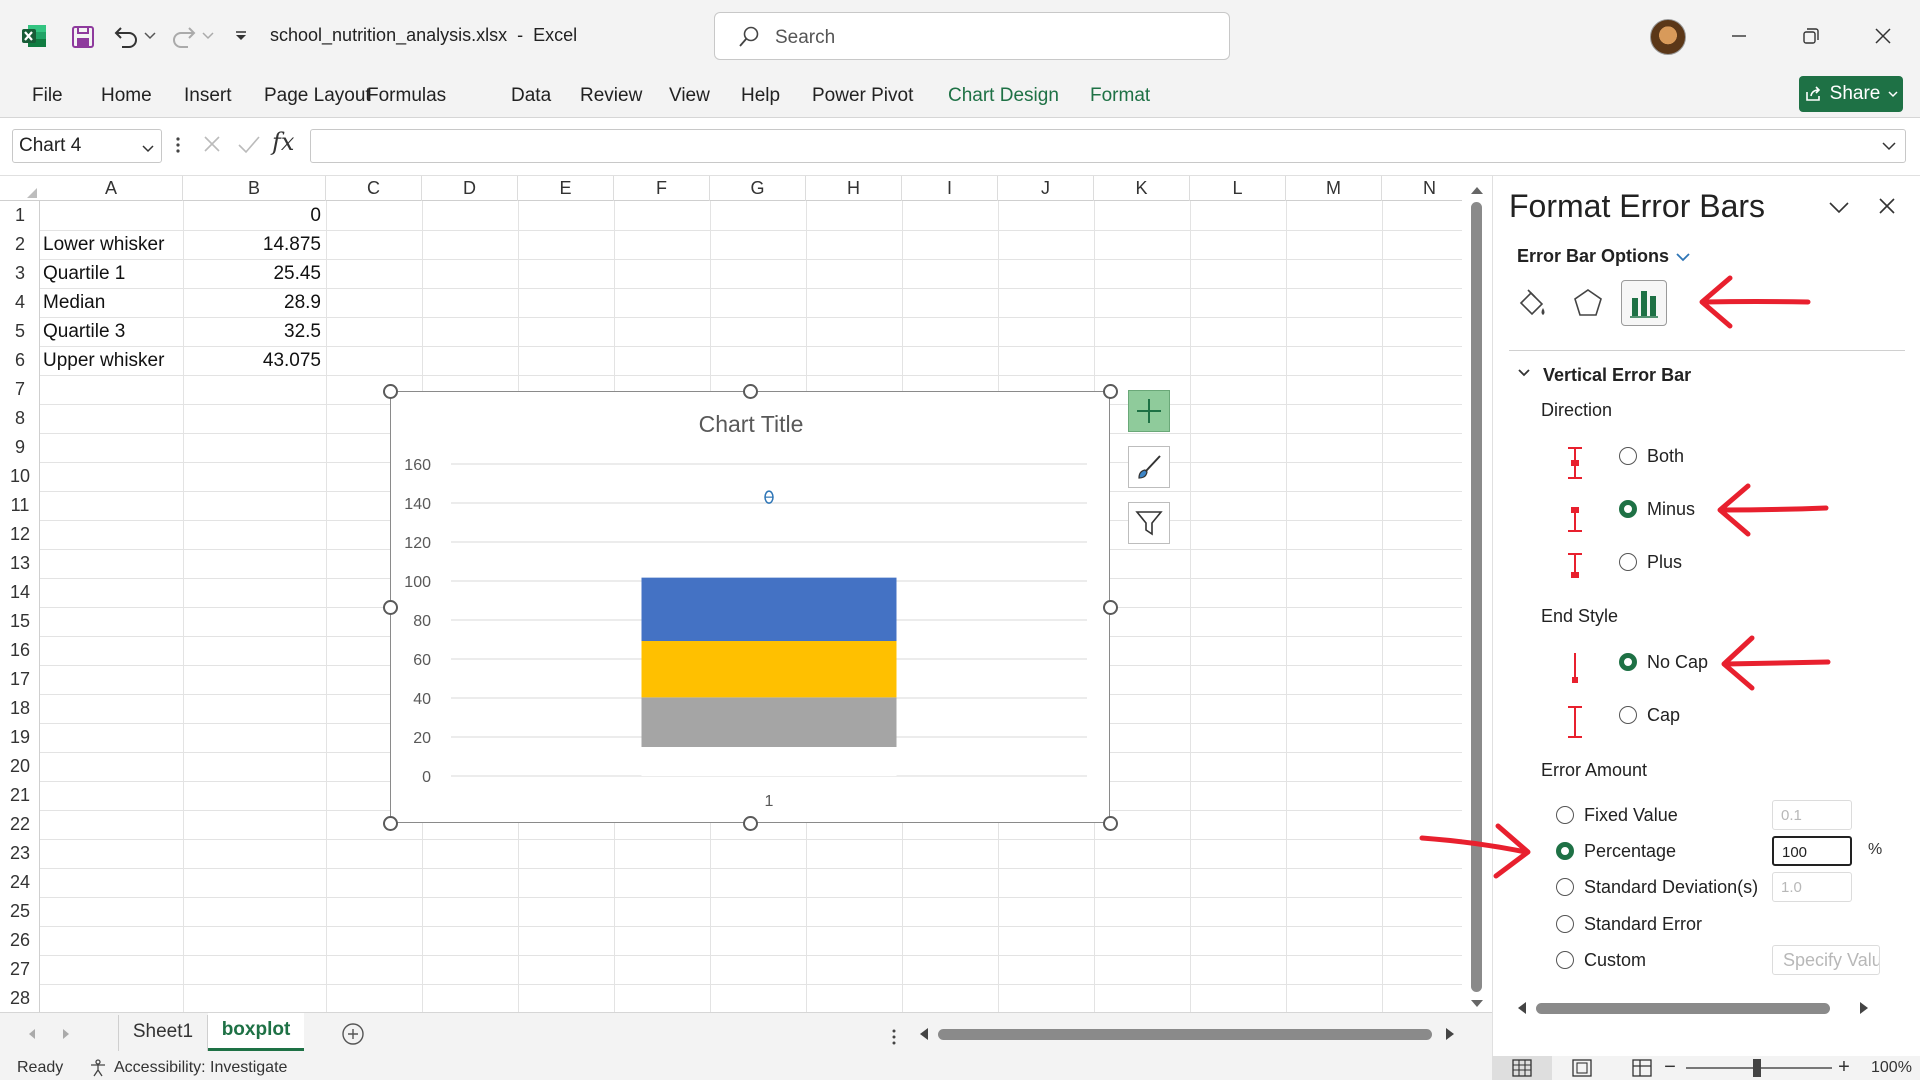 The width and height of the screenshot is (1920, 1080). Describe the element at coordinates (1149, 411) in the screenshot. I see `chart-elements-button` at that location.